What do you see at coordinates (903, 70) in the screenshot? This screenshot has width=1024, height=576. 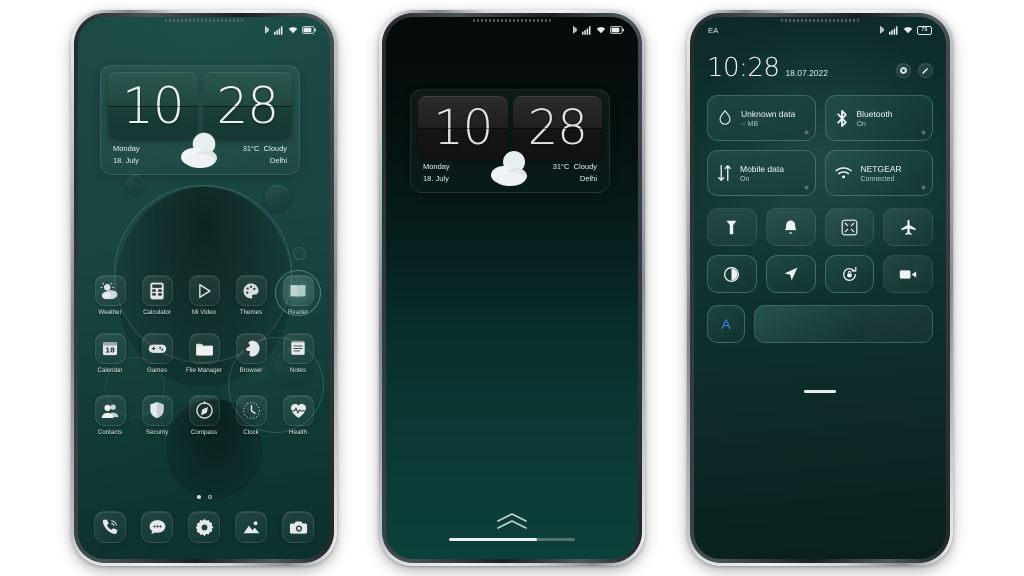 I see `settings-gear-button` at bounding box center [903, 70].